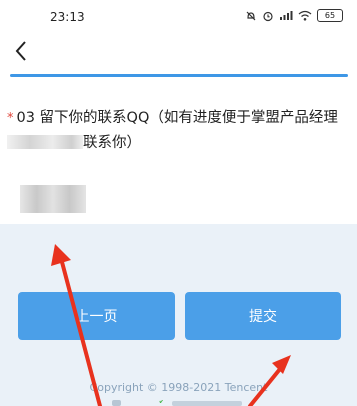  I want to click on status-bar: 23:13 65, so click(178, 17).